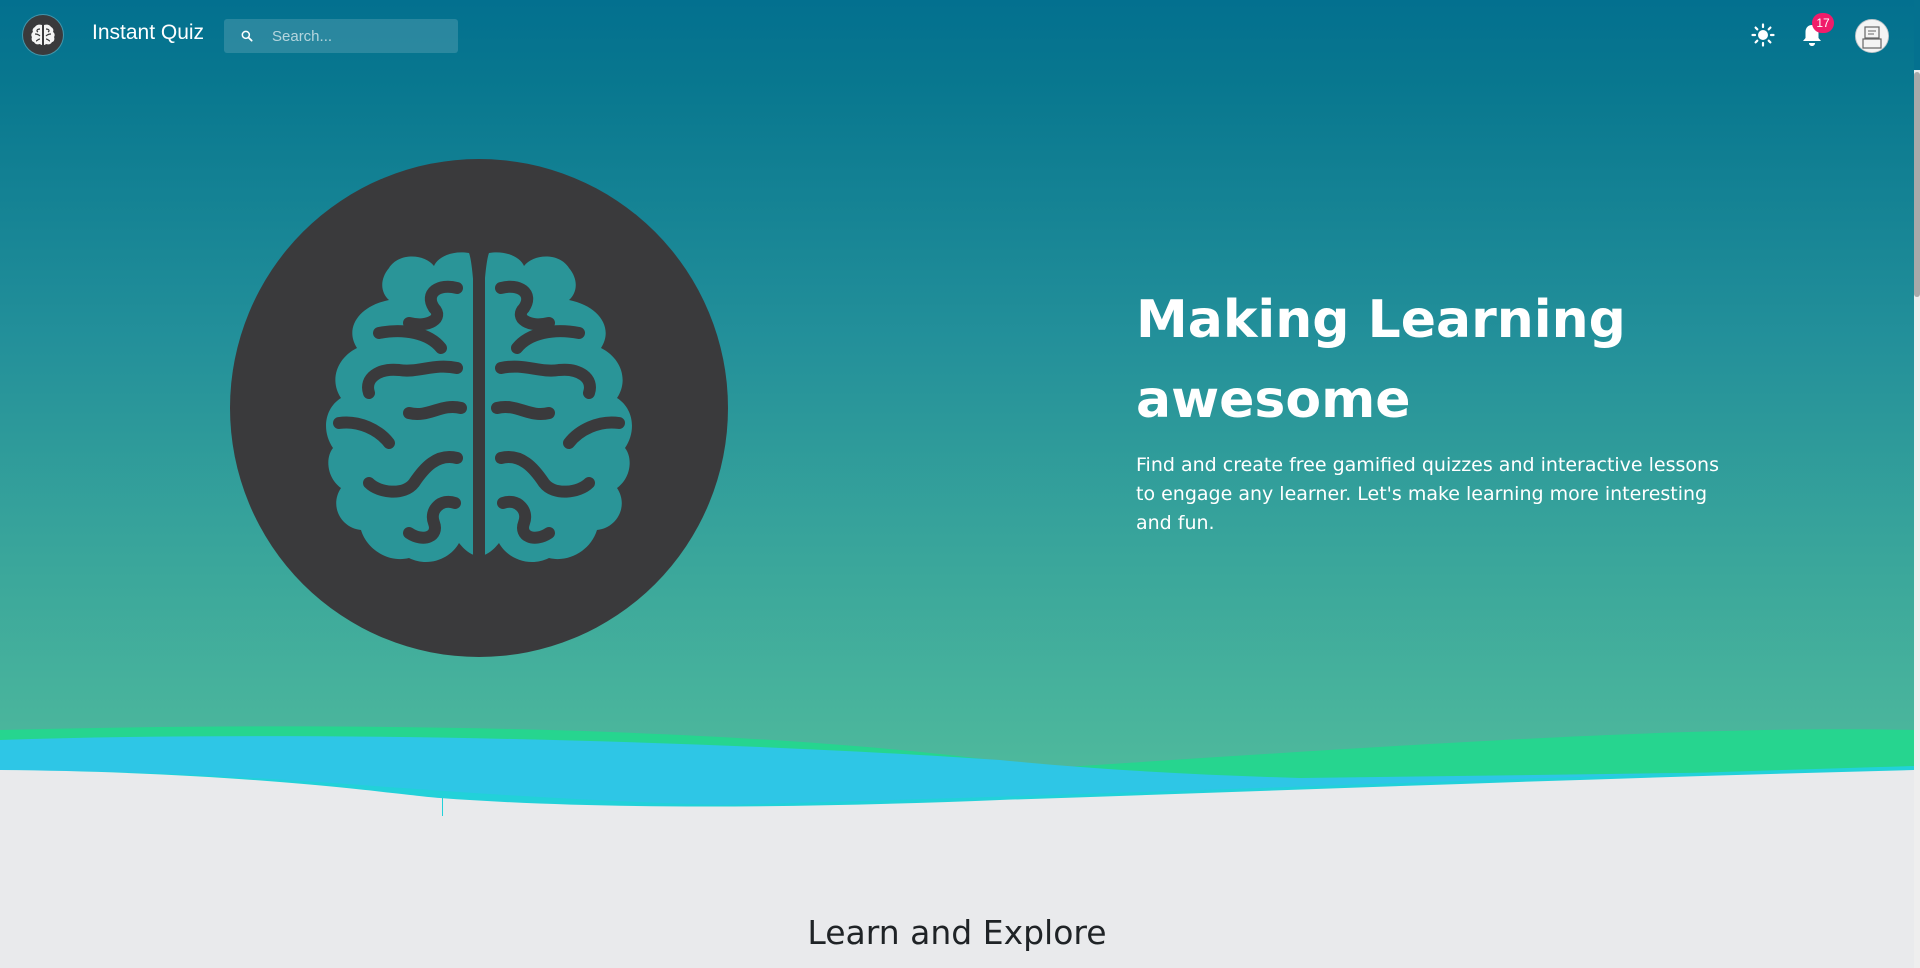 Image resolution: width=1920 pixels, height=968 pixels. I want to click on search-input, so click(362, 36).